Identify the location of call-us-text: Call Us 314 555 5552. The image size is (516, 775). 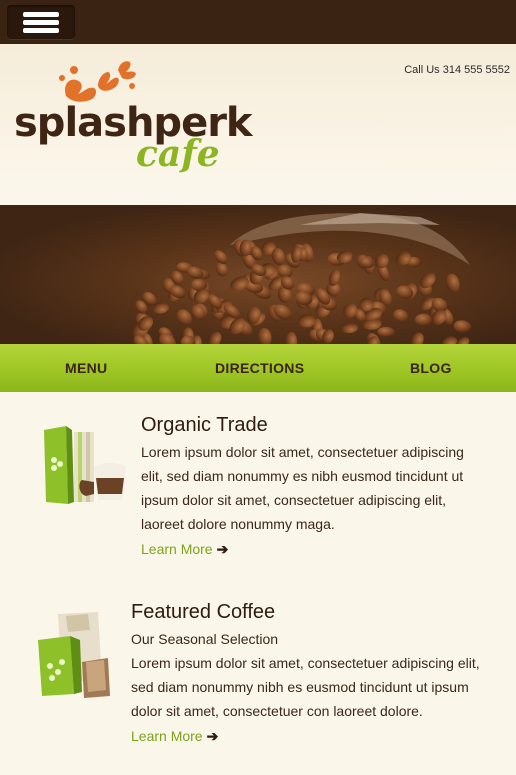
(457, 70).